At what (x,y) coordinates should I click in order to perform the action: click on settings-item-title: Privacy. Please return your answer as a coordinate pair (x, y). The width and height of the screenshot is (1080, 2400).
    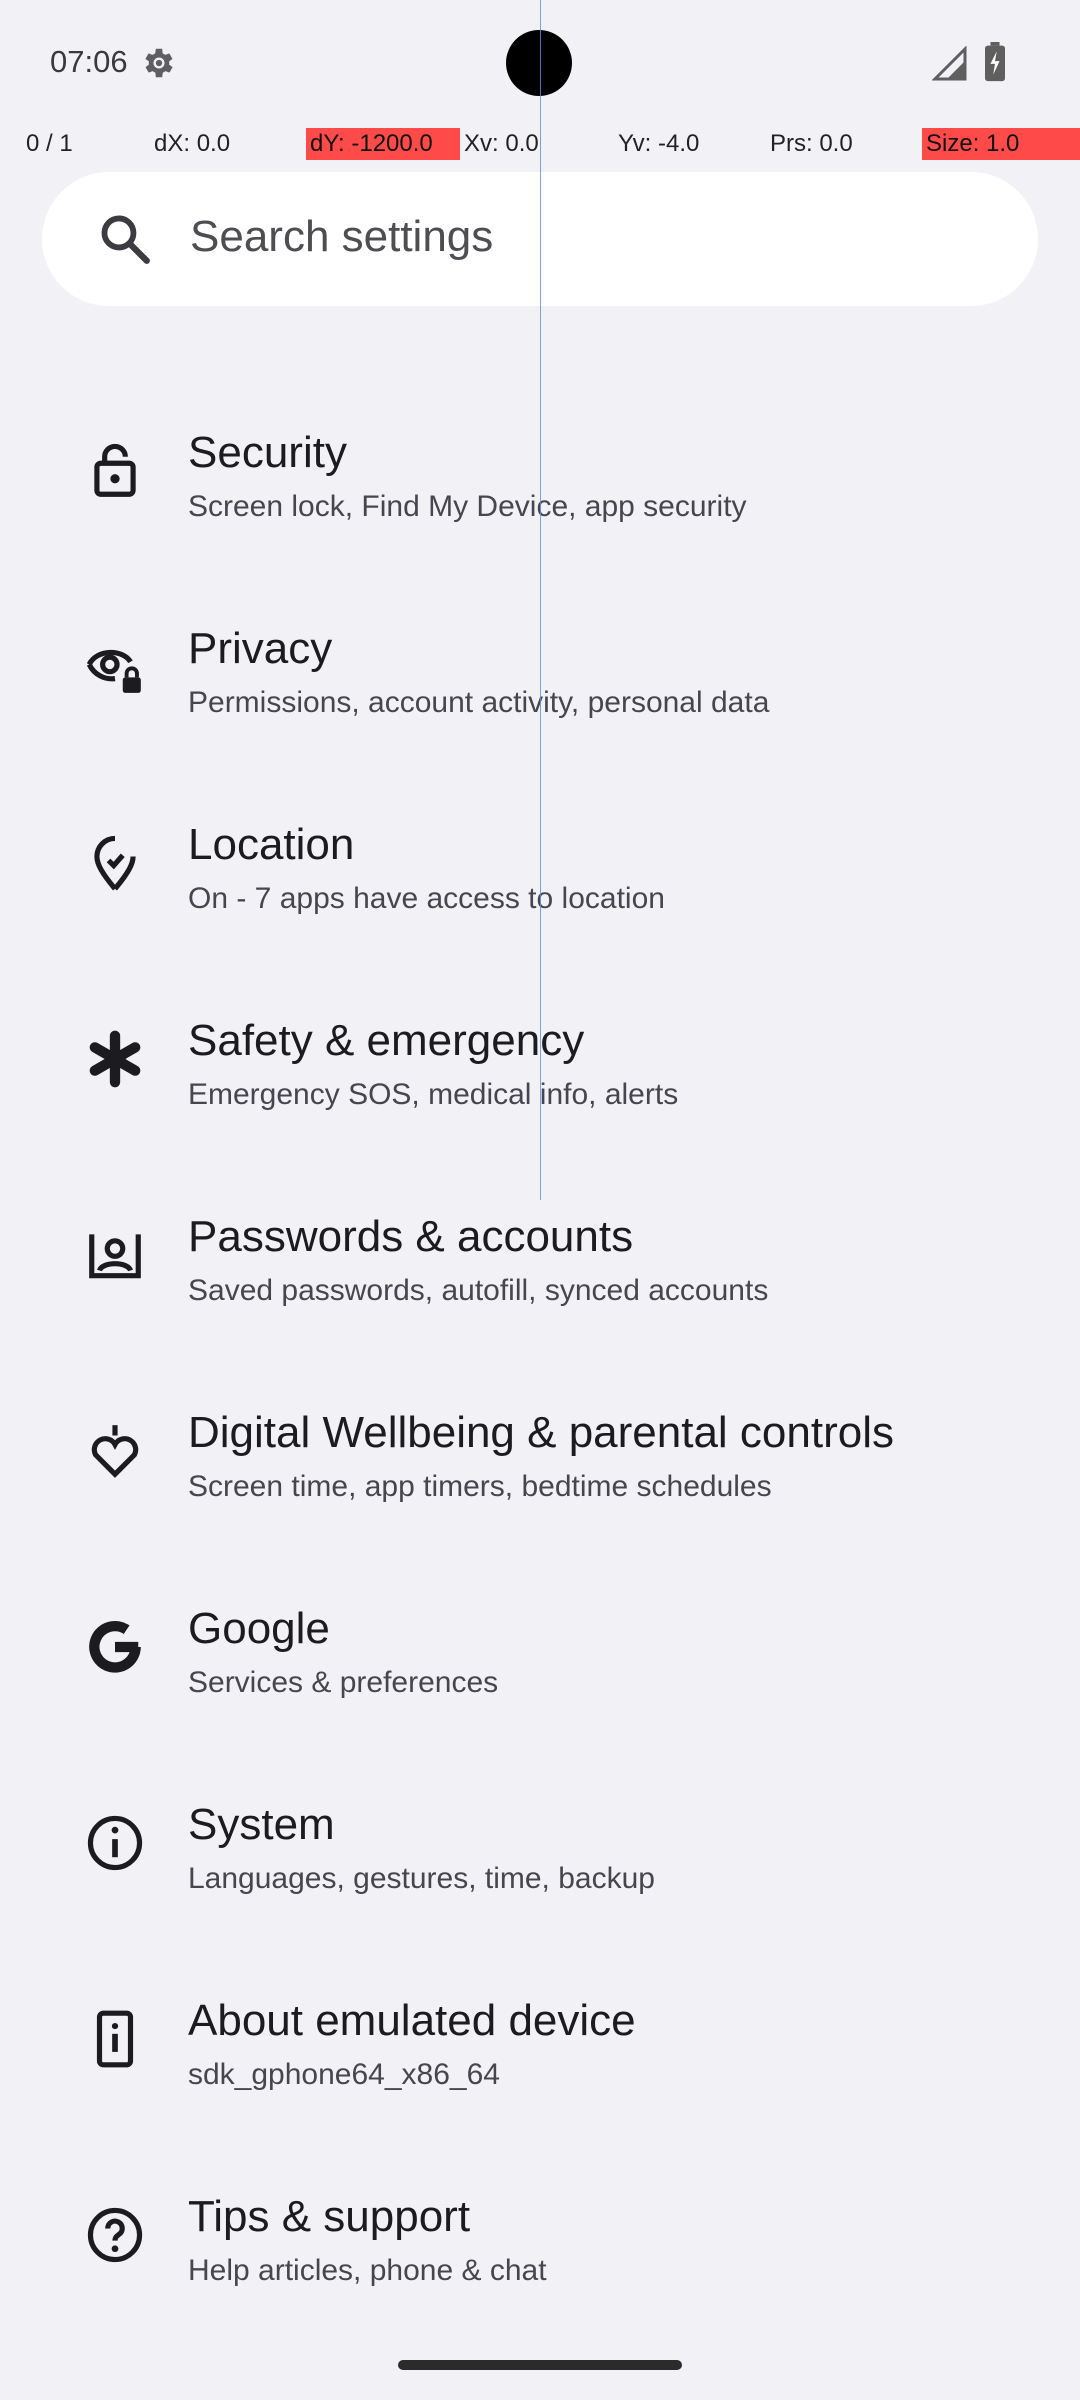
    Looking at the image, I should click on (260, 648).